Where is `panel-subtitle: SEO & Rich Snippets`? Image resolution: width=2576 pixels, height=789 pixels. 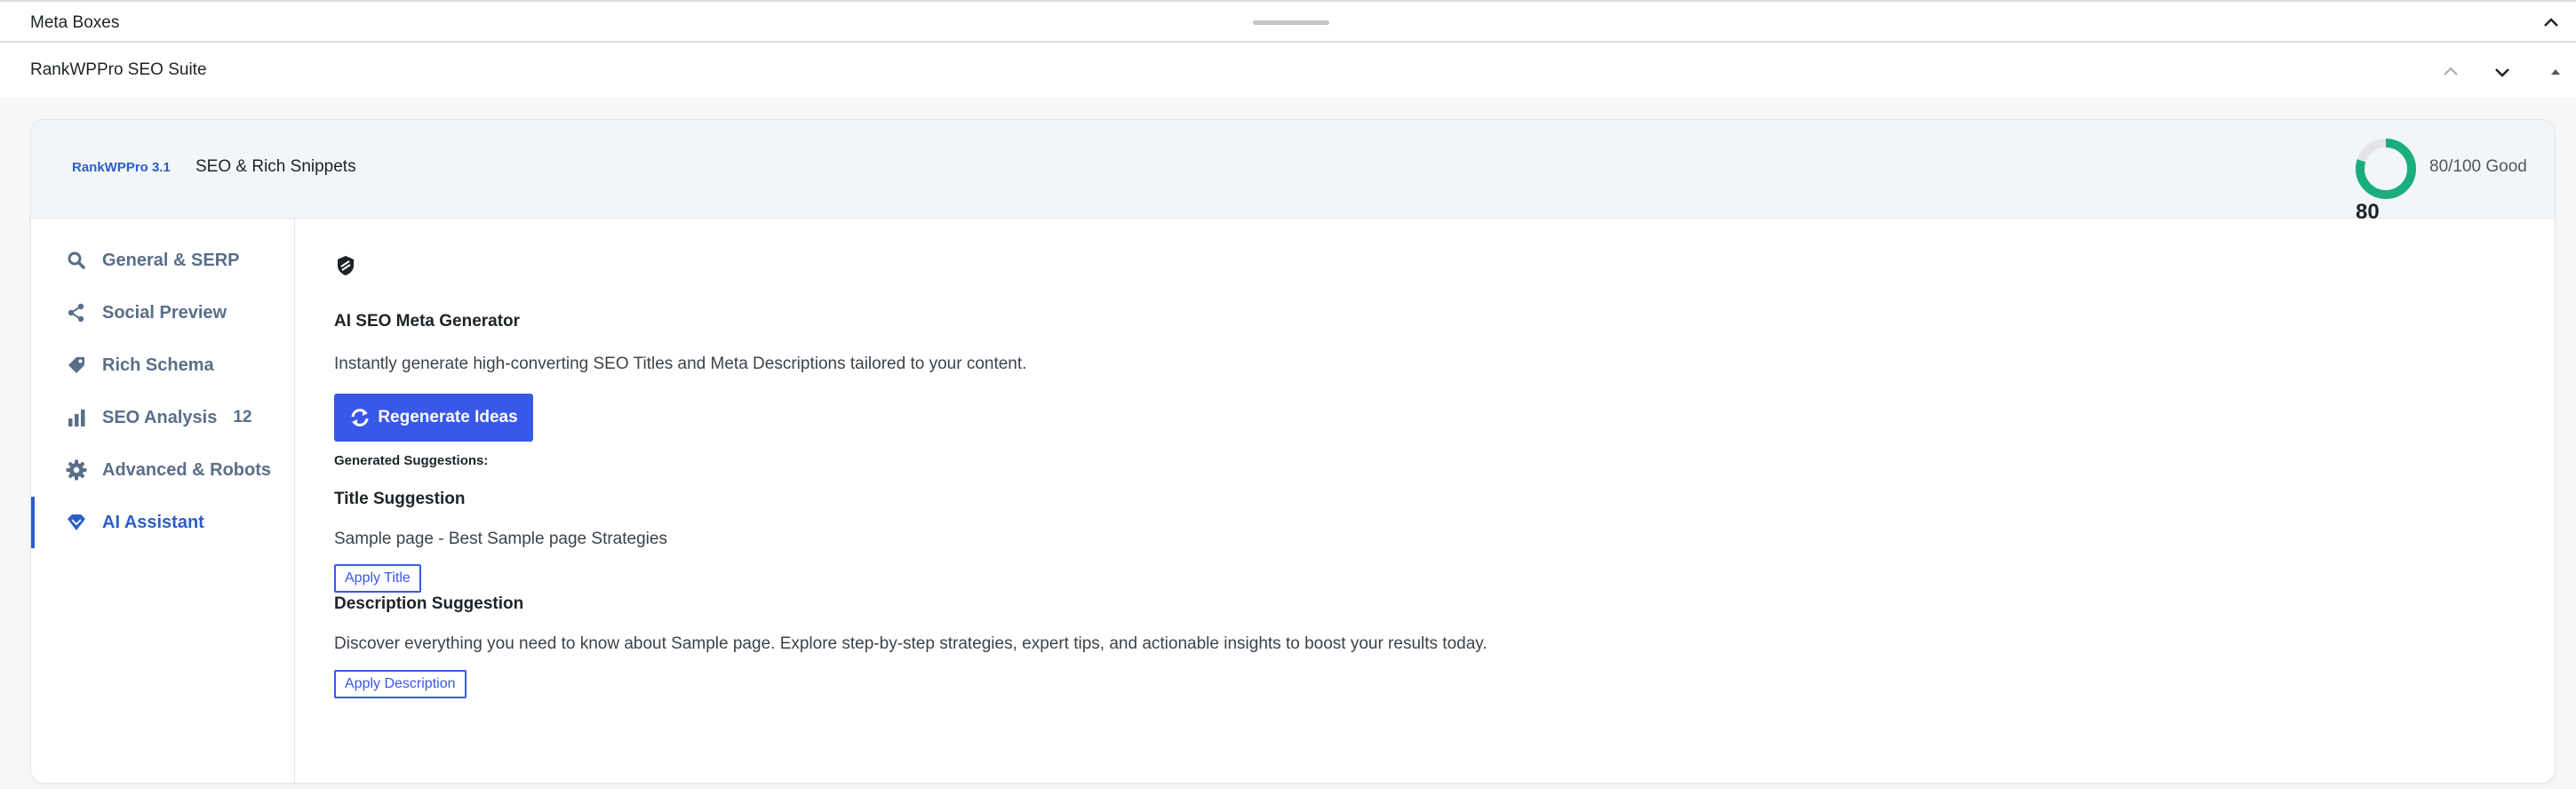 panel-subtitle: SEO & Rich Snippets is located at coordinates (276, 166).